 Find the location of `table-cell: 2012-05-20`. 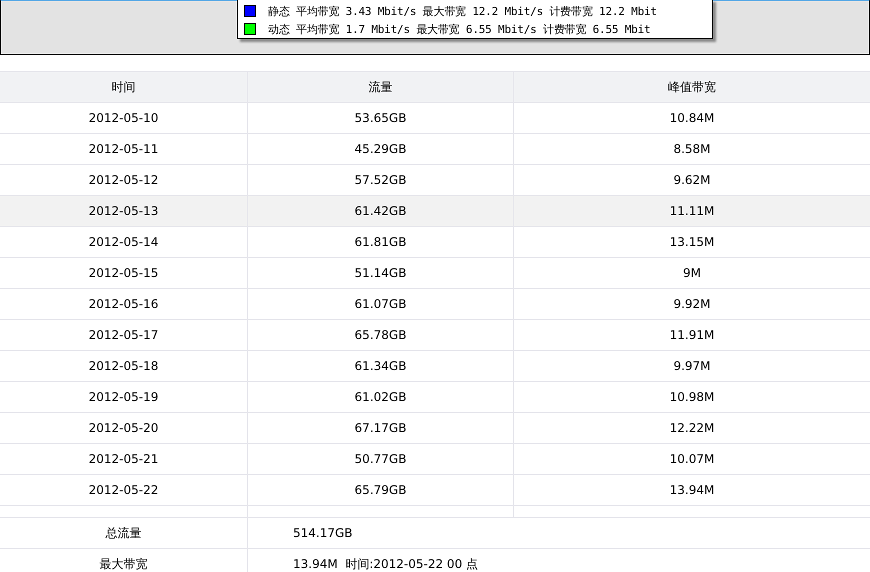

table-cell: 2012-05-20 is located at coordinates (124, 428).